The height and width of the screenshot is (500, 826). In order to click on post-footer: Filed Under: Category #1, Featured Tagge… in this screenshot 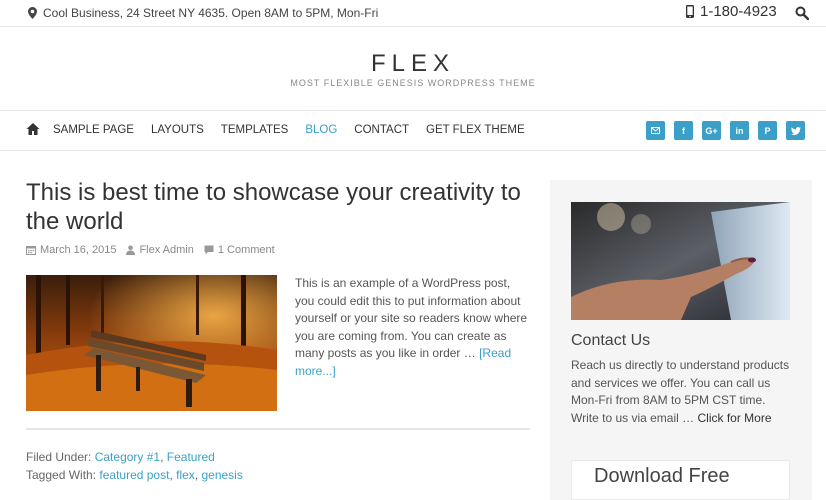, I will do `click(134, 466)`.